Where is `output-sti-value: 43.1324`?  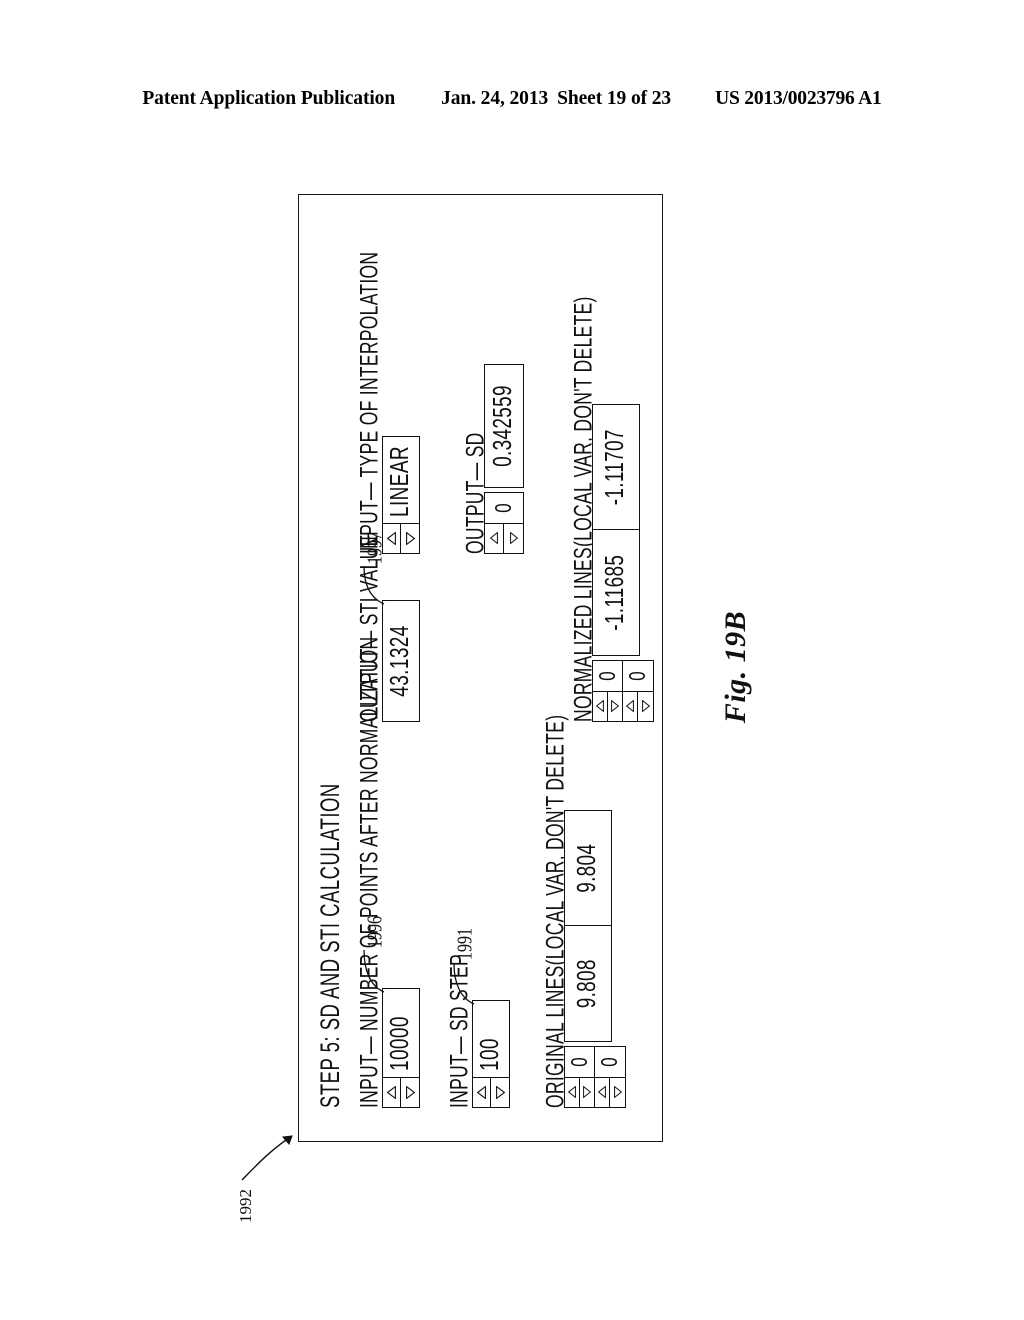 output-sti-value: 43.1324 is located at coordinates (401, 661).